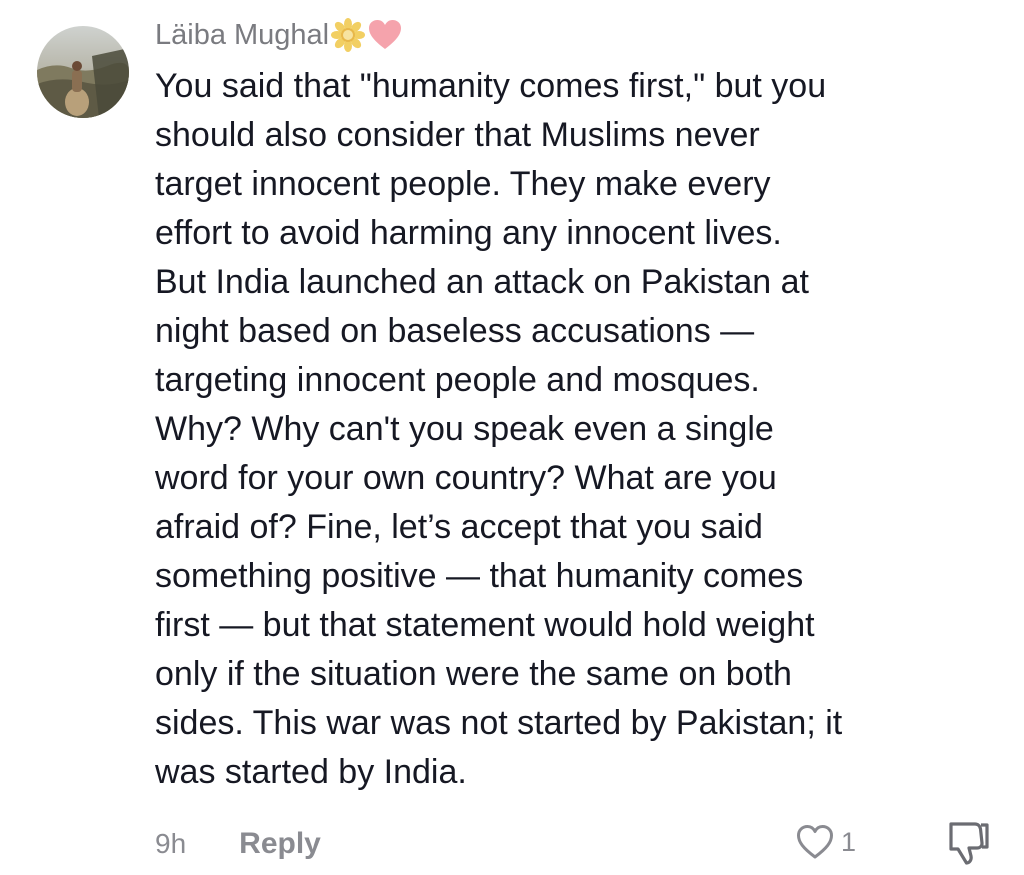  I want to click on comment-line: should also consider that Muslims never, so click(457, 135).